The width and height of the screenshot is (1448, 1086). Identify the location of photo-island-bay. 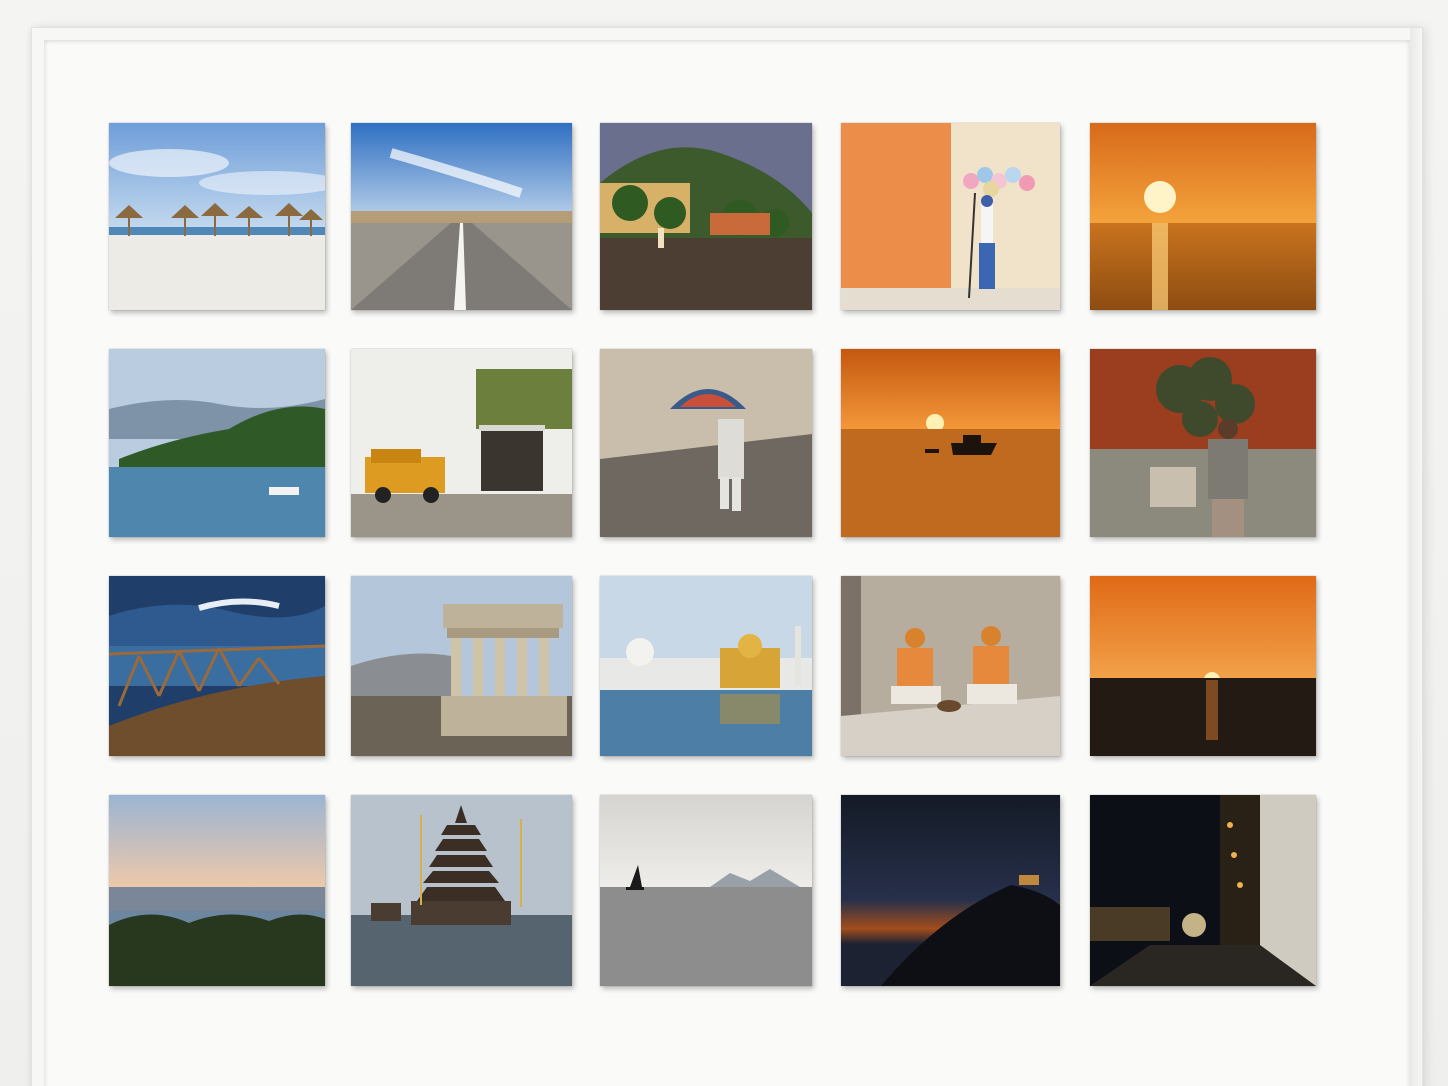
(217, 443).